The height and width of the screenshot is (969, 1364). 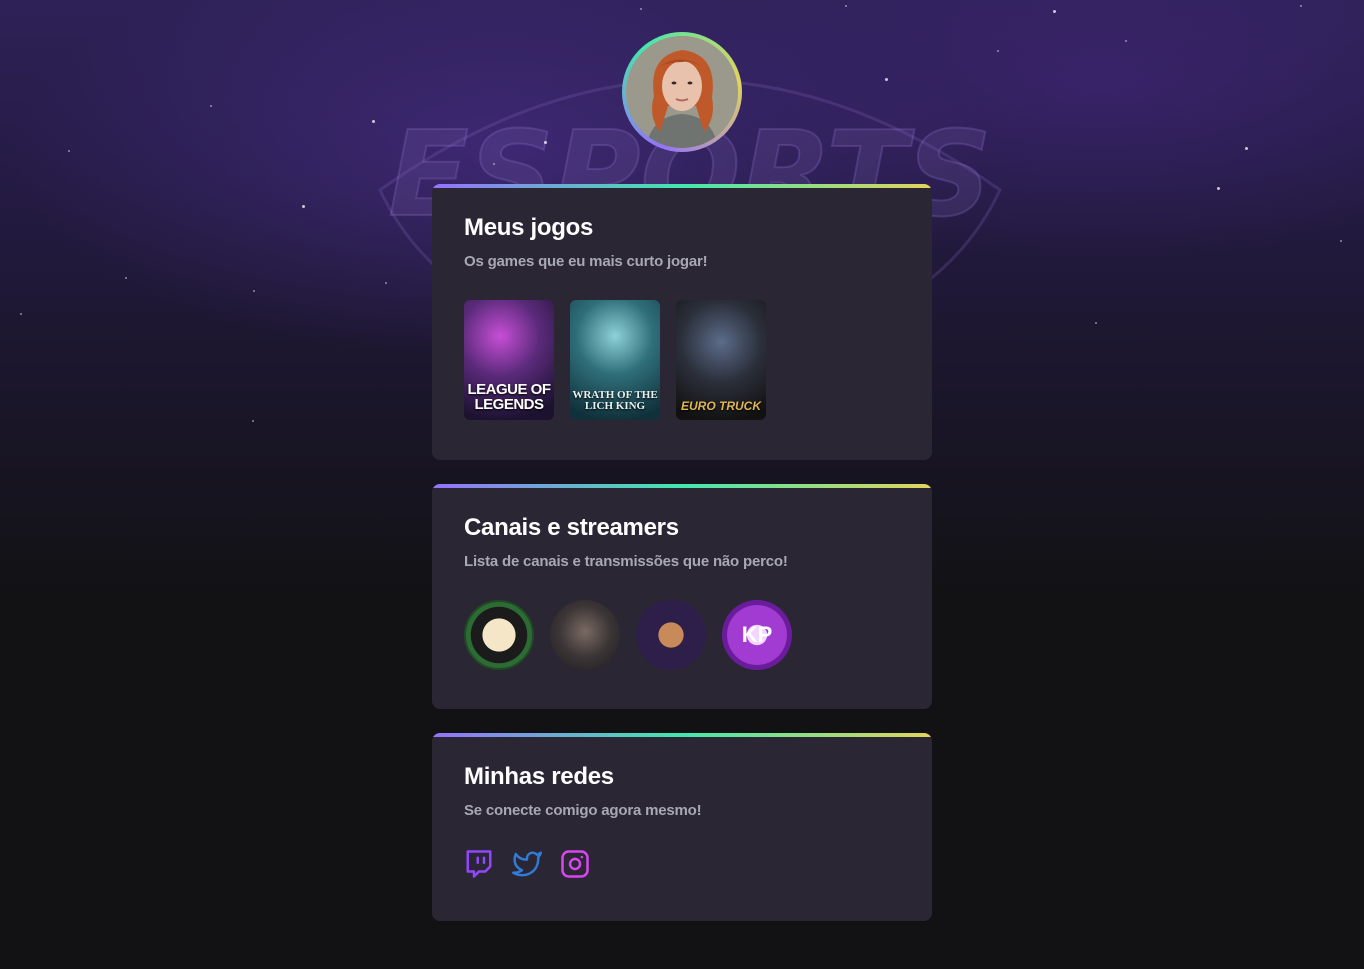 What do you see at coordinates (586, 261) in the screenshot?
I see `games-subtitle: Os games que eu mais curto jogar!` at bounding box center [586, 261].